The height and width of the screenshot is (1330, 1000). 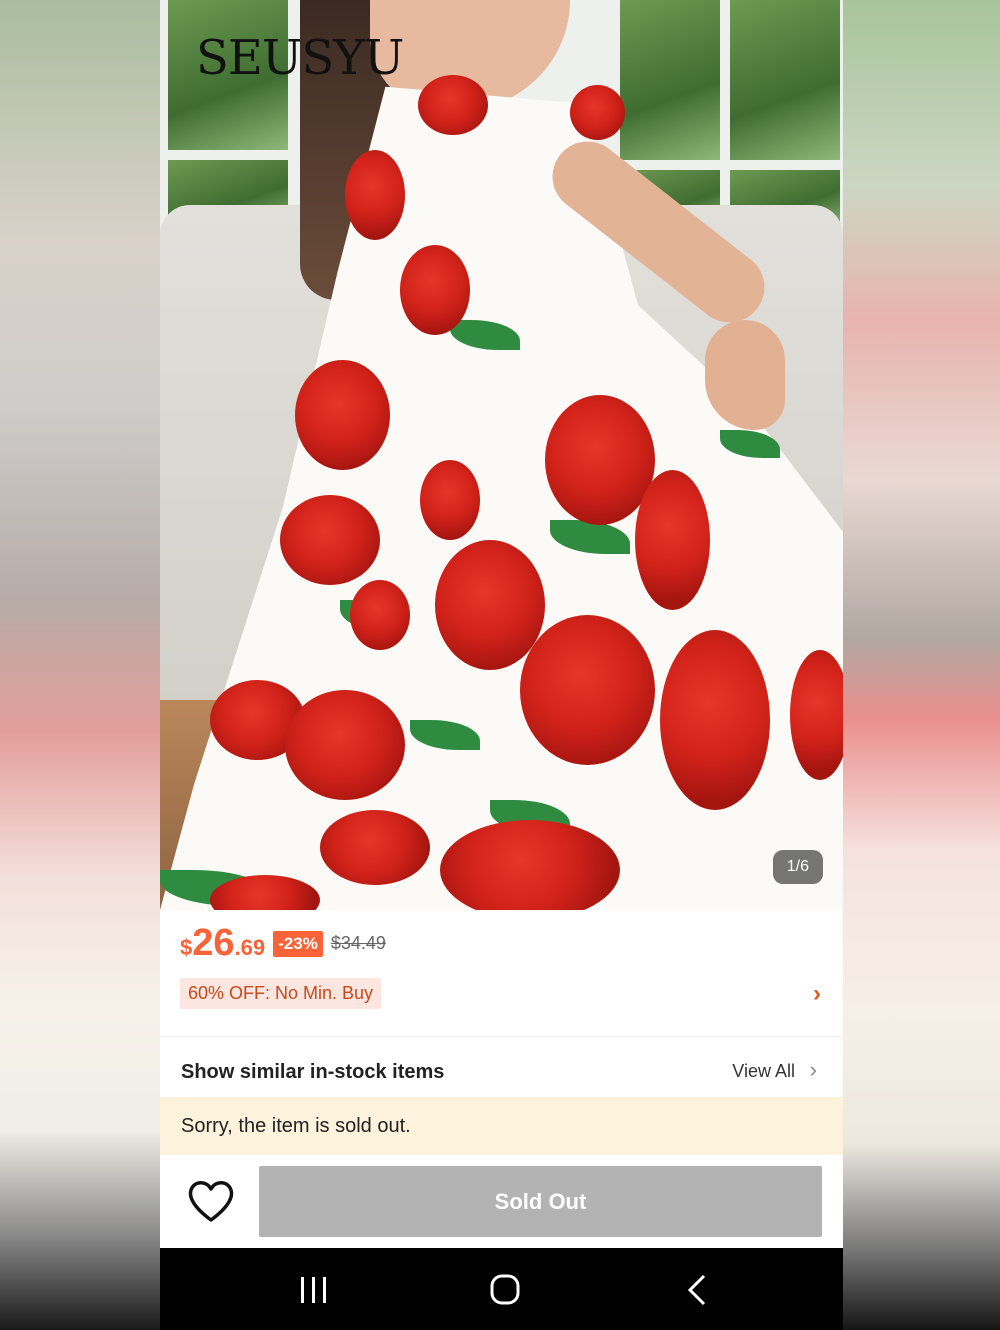 I want to click on bottom-action-bar: Sold Out, so click(x=501, y=1202).